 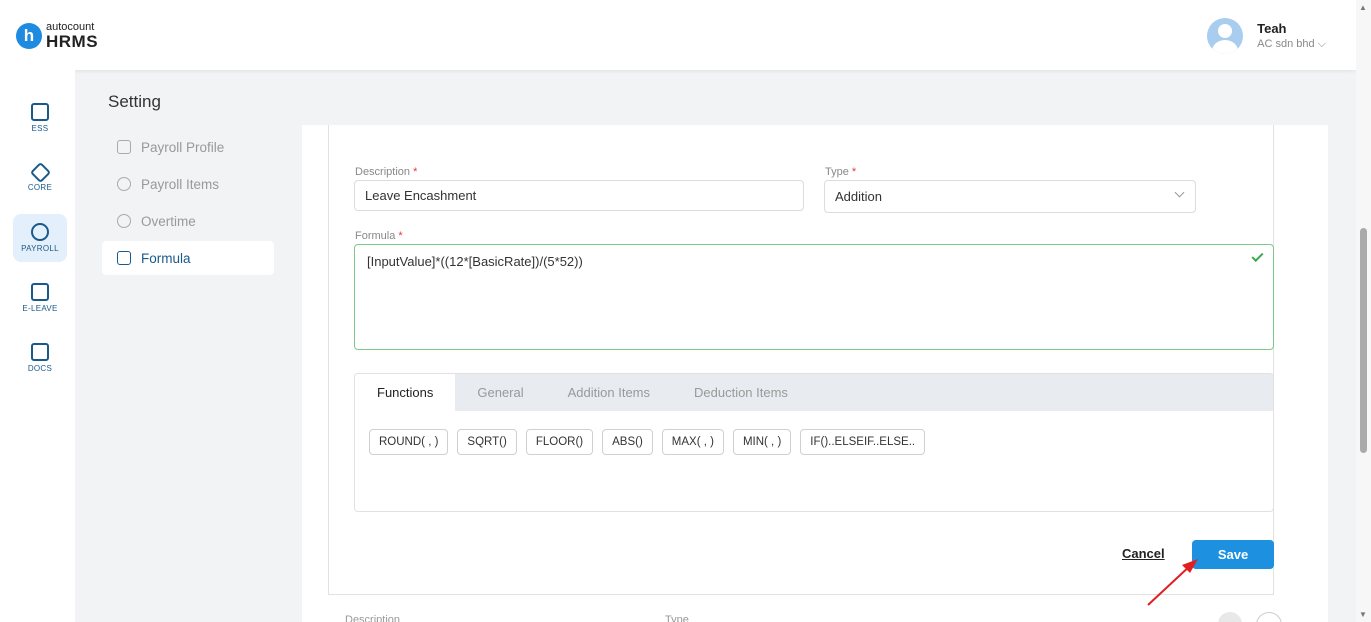 I want to click on nav-ess: ESS, so click(x=40, y=118).